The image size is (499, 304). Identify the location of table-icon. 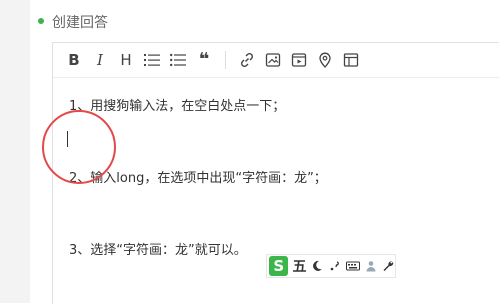
(351, 60).